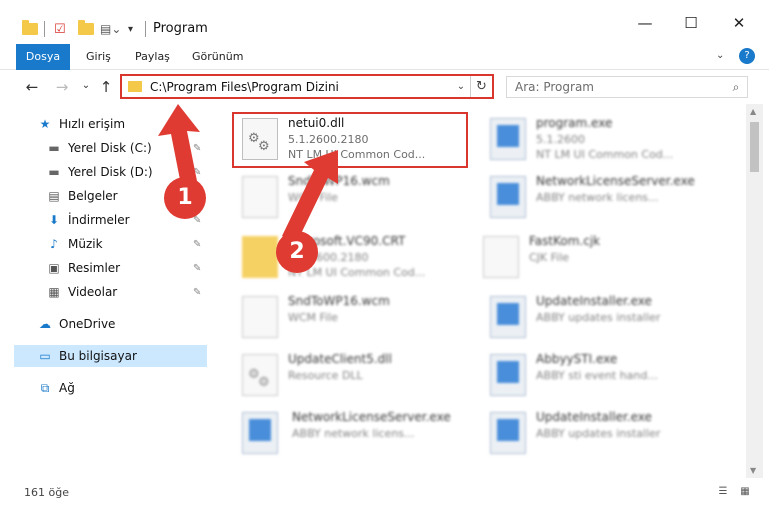  I want to click on step-badge-1: 1, so click(185, 198).